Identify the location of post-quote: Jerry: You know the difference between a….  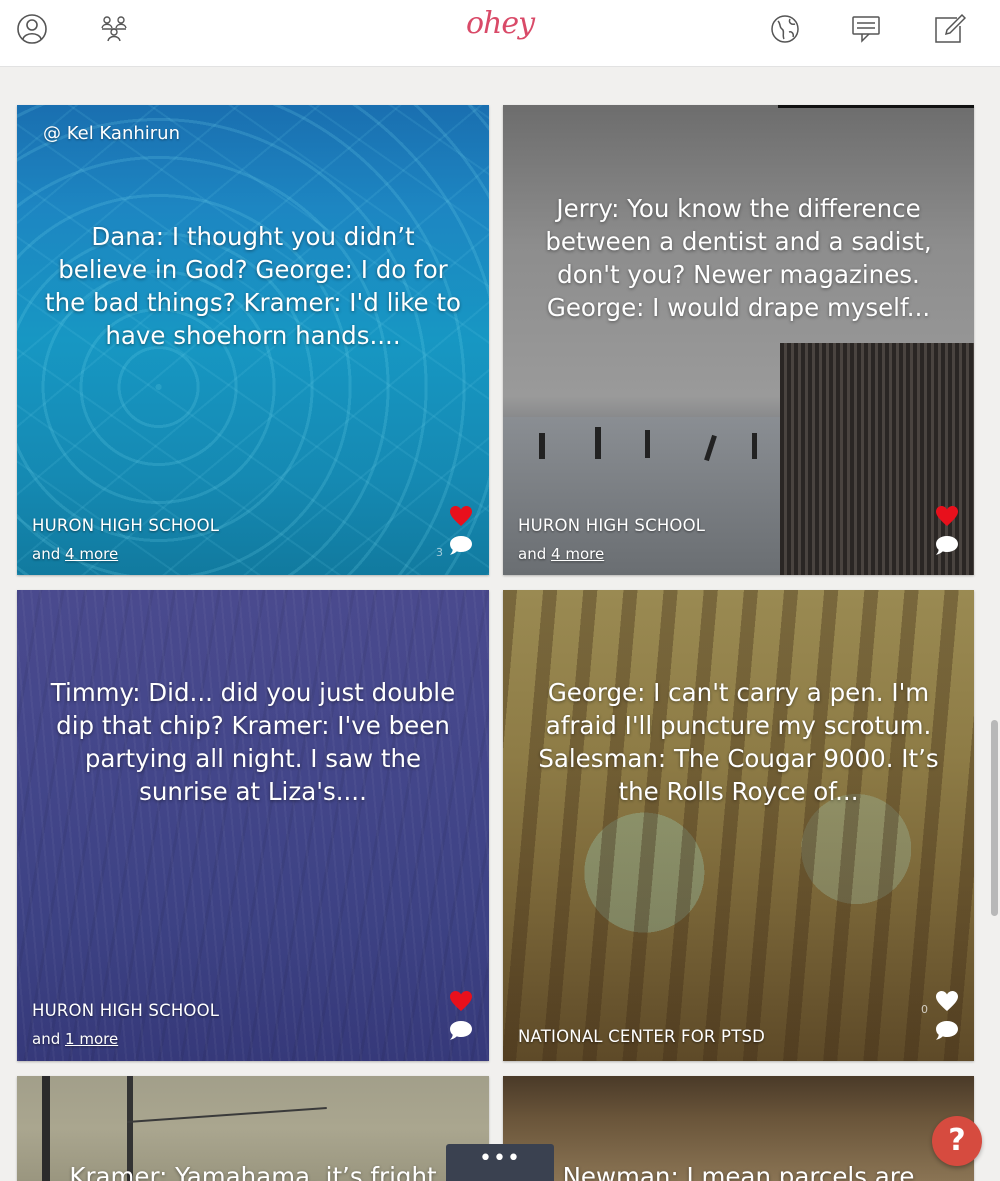
(738, 258).